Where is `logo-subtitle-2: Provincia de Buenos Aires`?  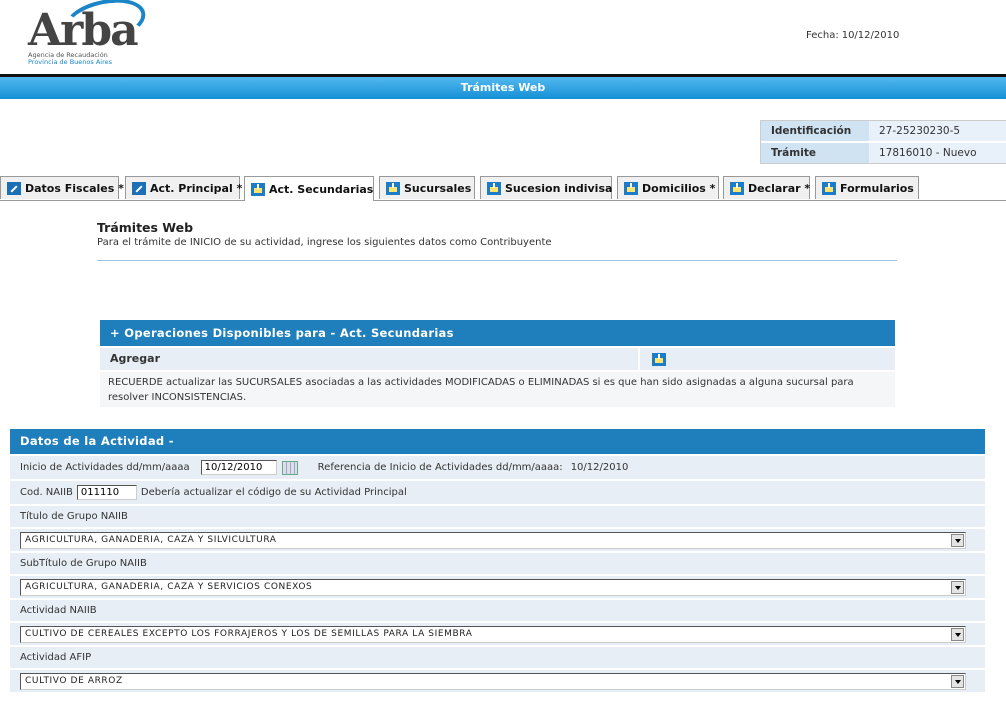
logo-subtitle-2: Provincia de Buenos Aires is located at coordinates (70, 62).